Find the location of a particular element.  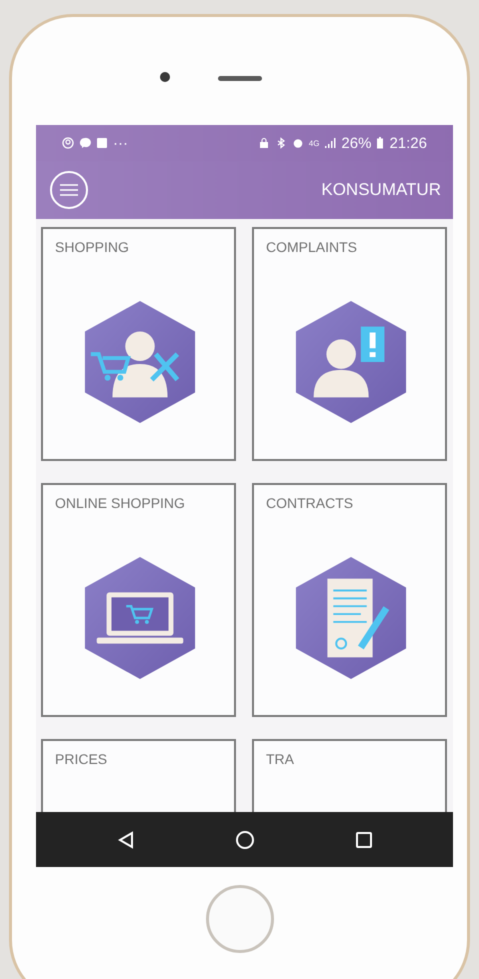

category-tile: SHOPPING is located at coordinates (138, 344).